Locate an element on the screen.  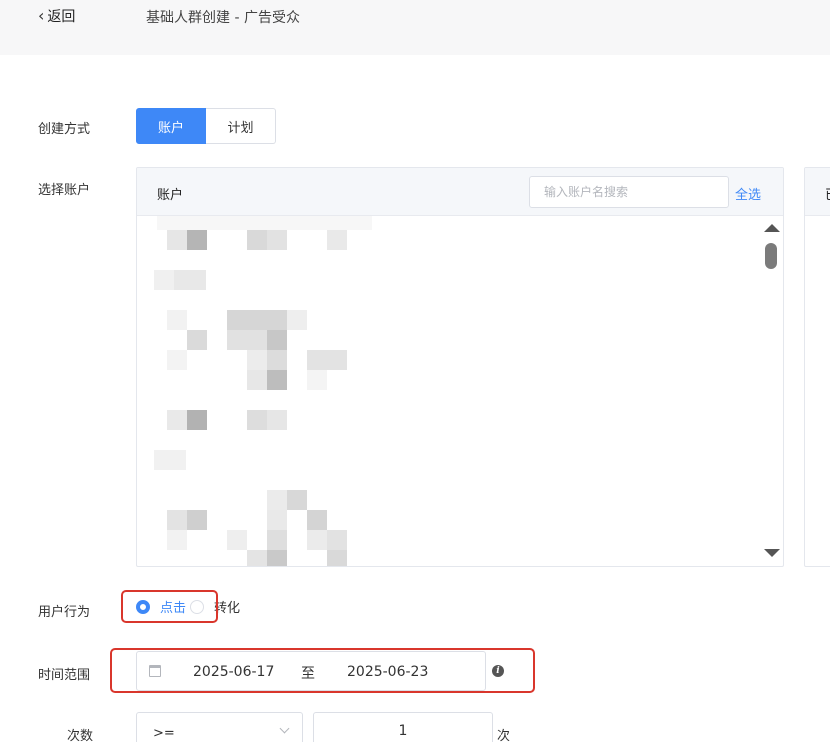
create-method-toggle: 账户 计划 is located at coordinates (206, 126).